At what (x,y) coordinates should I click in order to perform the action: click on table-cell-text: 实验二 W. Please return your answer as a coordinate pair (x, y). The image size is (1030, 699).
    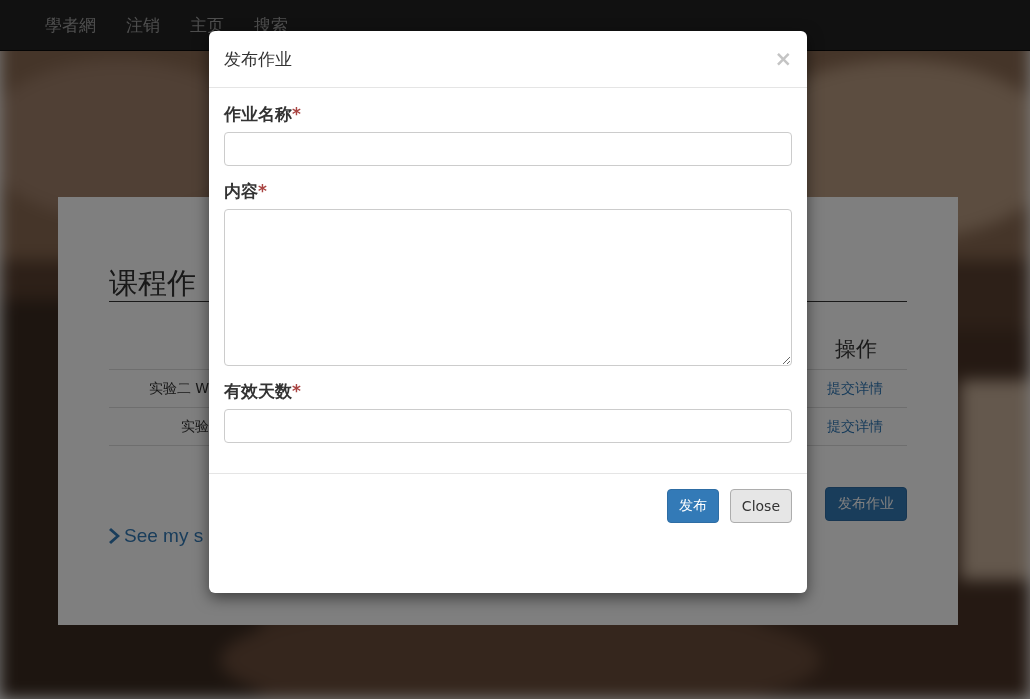
    Looking at the image, I should click on (178, 388).